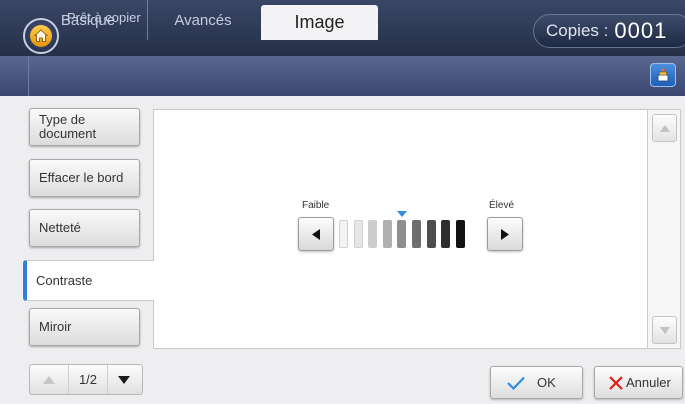 Image resolution: width=685 pixels, height=404 pixels. What do you see at coordinates (64, 280) in the screenshot?
I see `option-label: Contraste` at bounding box center [64, 280].